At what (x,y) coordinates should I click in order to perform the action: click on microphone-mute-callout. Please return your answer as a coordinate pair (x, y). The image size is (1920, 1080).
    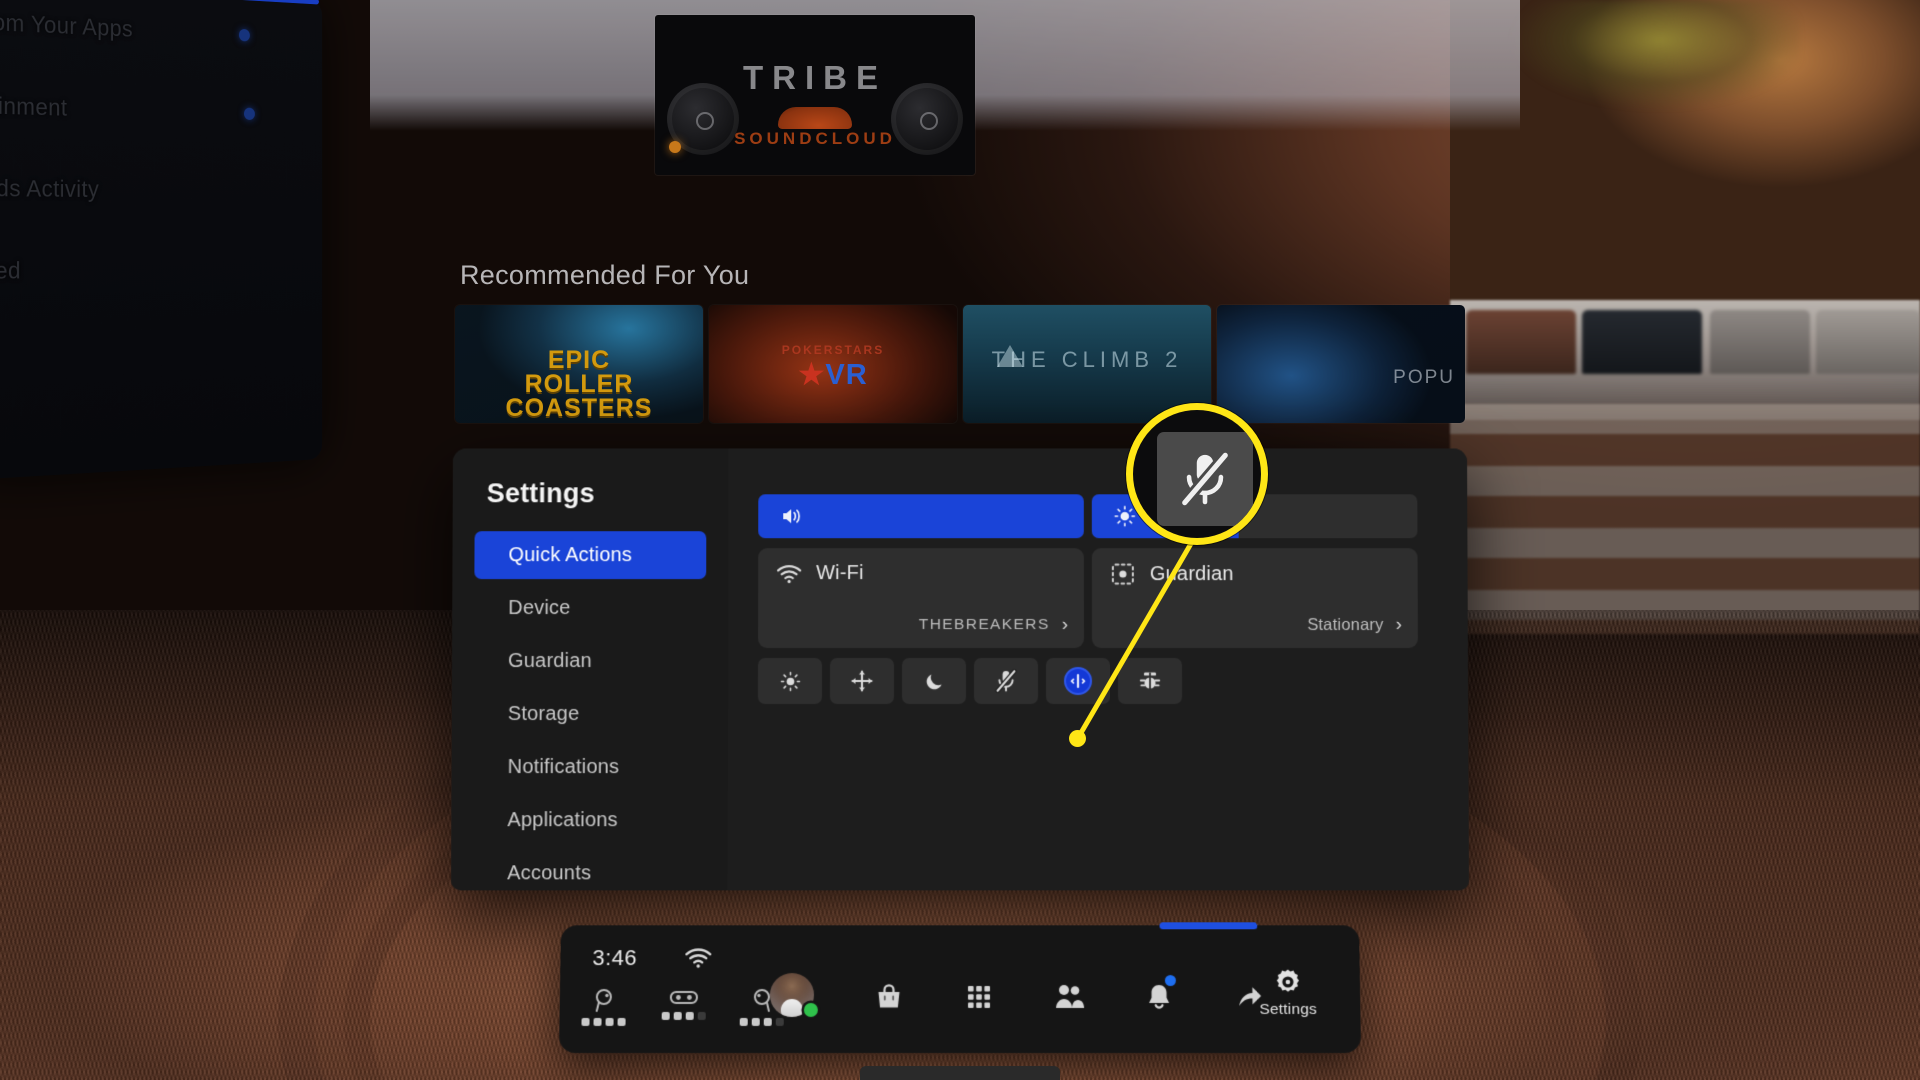
    Looking at the image, I should click on (1197, 474).